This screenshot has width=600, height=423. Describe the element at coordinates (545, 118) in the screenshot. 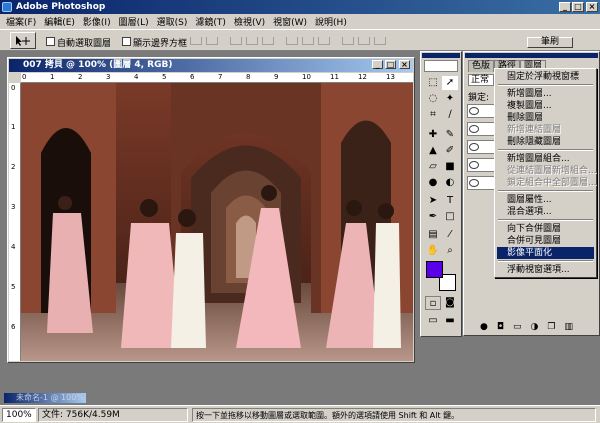

I see `context-menu-item: 刪除圖層` at that location.